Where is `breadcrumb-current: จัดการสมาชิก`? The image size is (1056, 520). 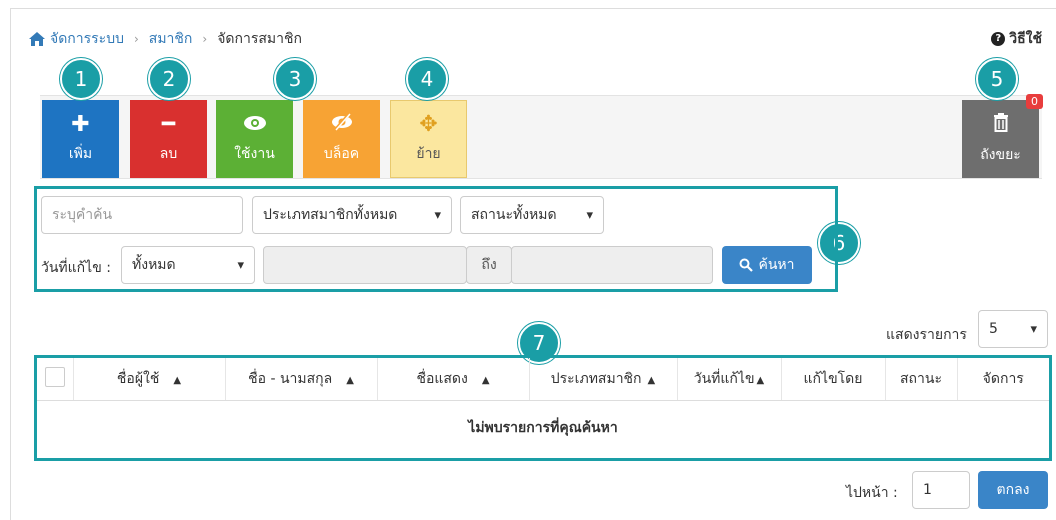 breadcrumb-current: จัดการสมาชิก is located at coordinates (259, 39).